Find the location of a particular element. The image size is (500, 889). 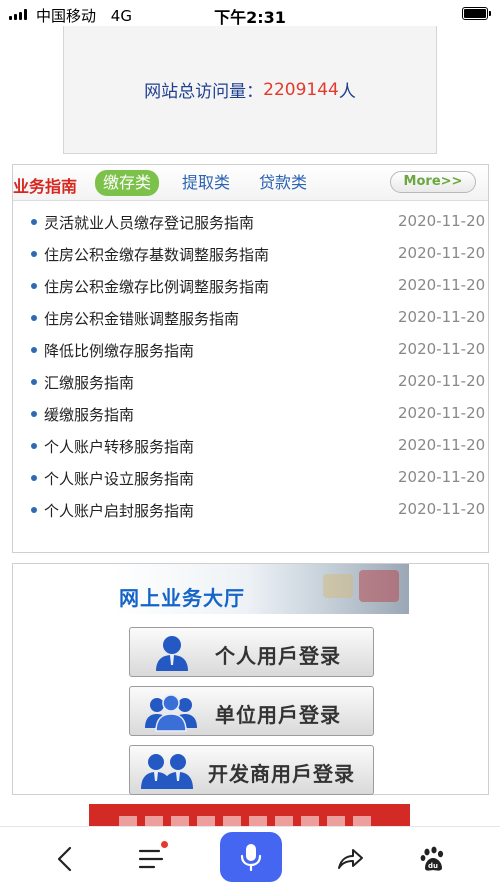

list-item: 灵活就业人员缴存登记服务指南 2020-11-20 is located at coordinates (250, 223).